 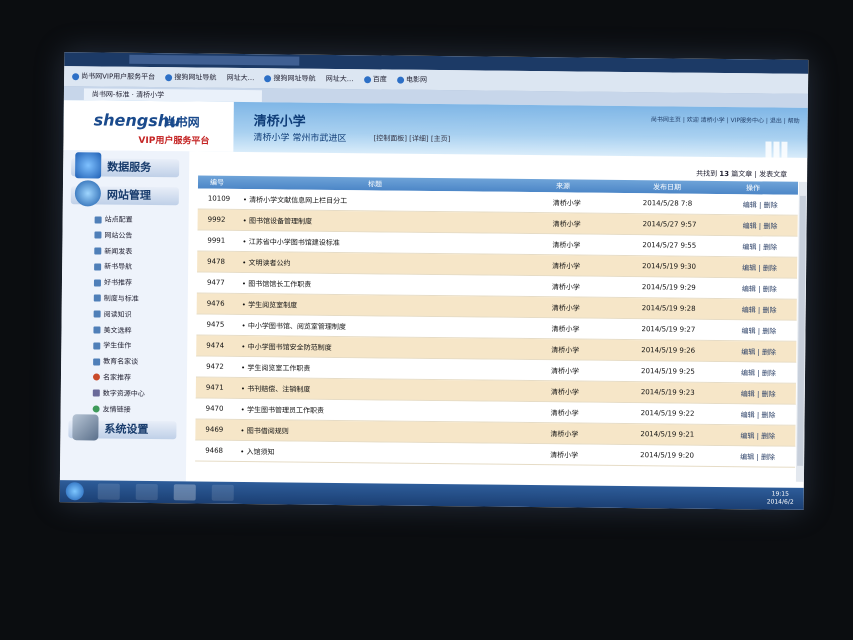 I want to click on article-id: 9991, so click(x=216, y=240).